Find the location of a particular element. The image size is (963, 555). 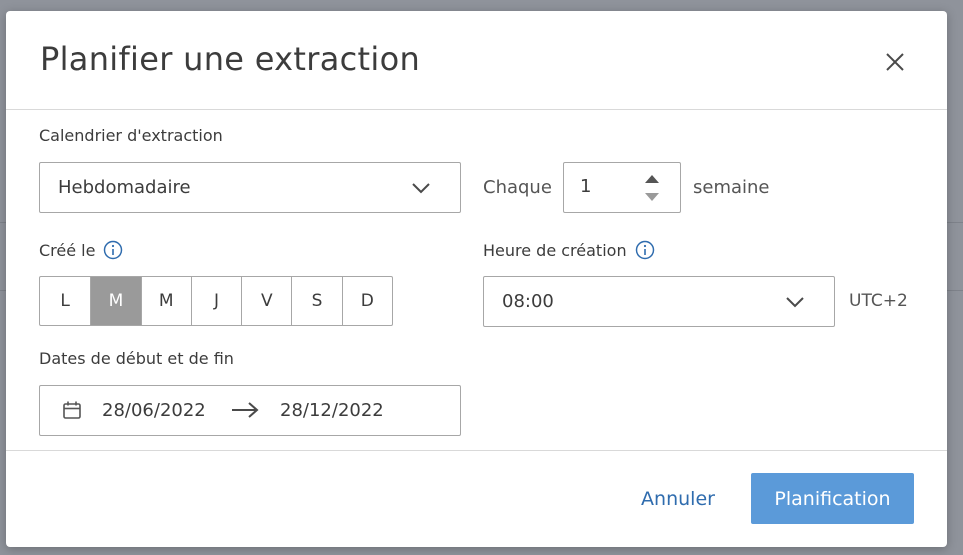

close-button is located at coordinates (895, 62).